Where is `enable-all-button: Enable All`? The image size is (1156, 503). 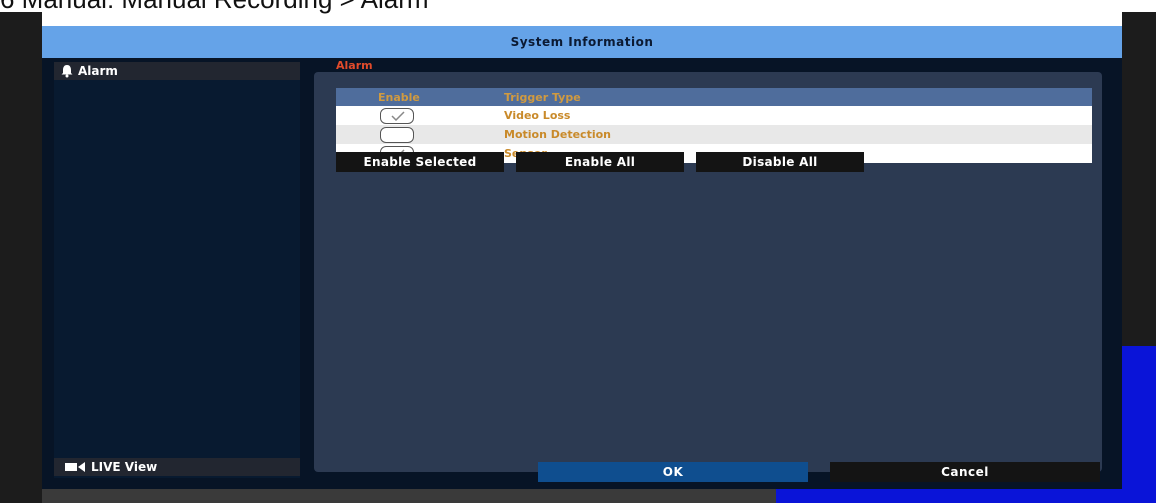
enable-all-button: Enable All is located at coordinates (600, 162).